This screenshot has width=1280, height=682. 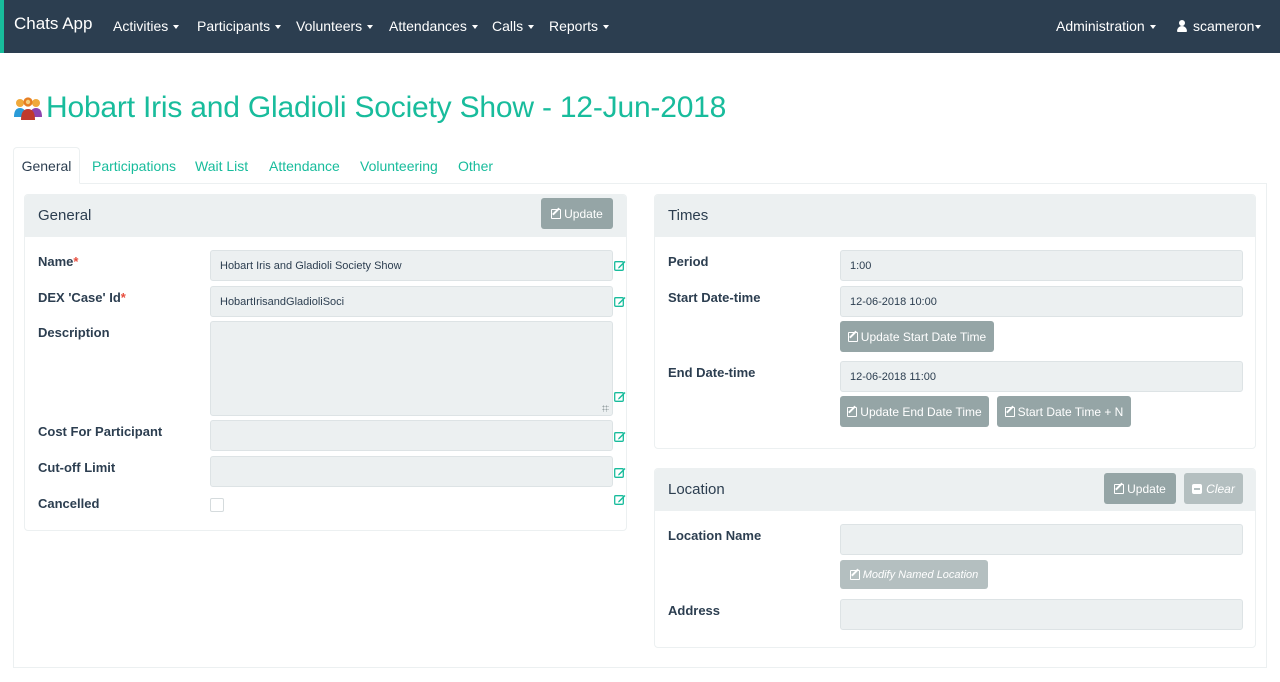 What do you see at coordinates (221, 166) in the screenshot?
I see `tab-wait-list: Wait List` at bounding box center [221, 166].